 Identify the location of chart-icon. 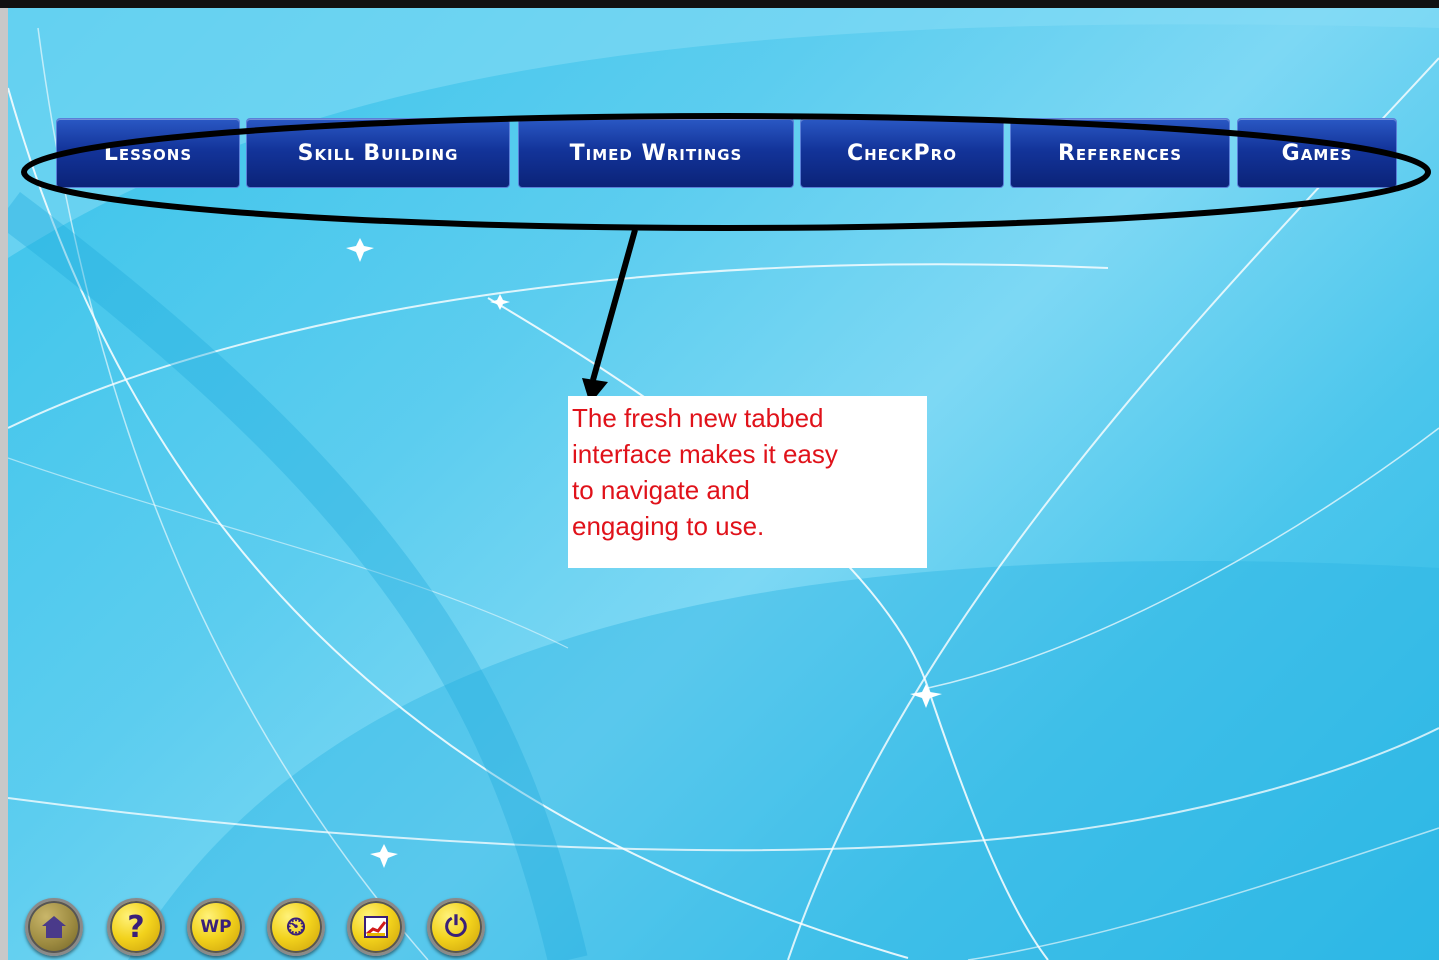
(376, 927).